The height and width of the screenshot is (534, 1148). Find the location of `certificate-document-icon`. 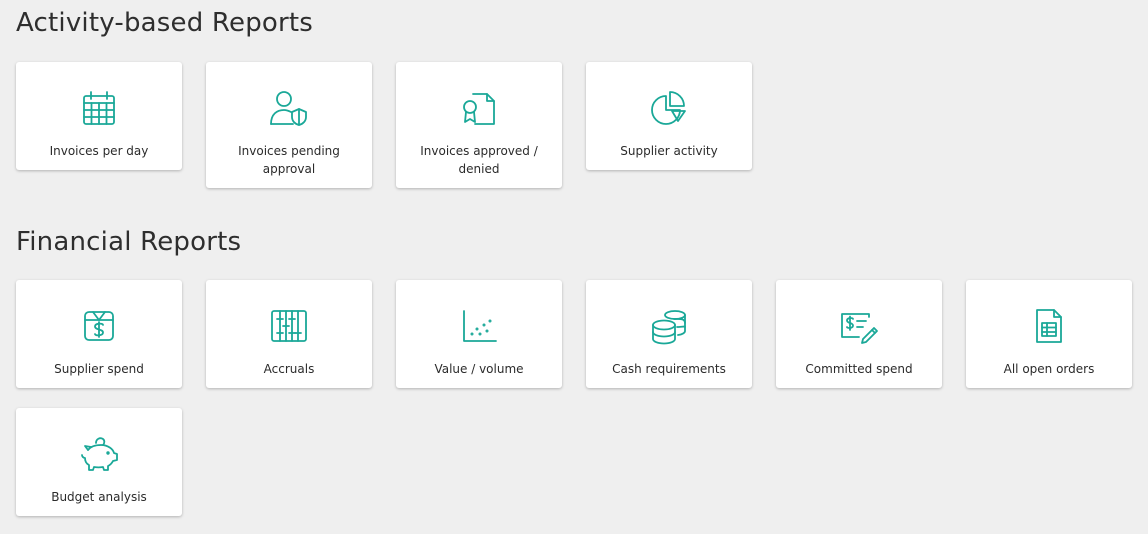

certificate-document-icon is located at coordinates (479, 108).